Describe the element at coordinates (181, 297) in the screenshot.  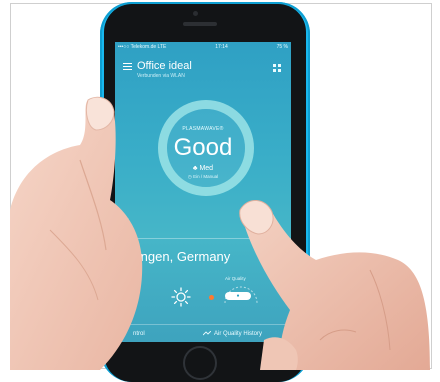
I see `sun-icon` at that location.